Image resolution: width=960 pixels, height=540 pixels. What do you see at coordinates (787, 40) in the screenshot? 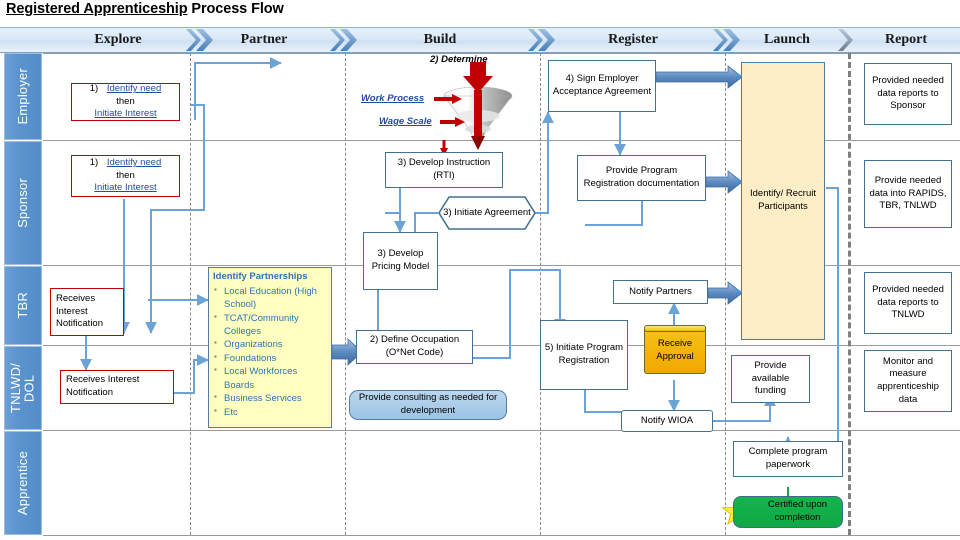
I see `phase-label-launch: Launch` at bounding box center [787, 40].